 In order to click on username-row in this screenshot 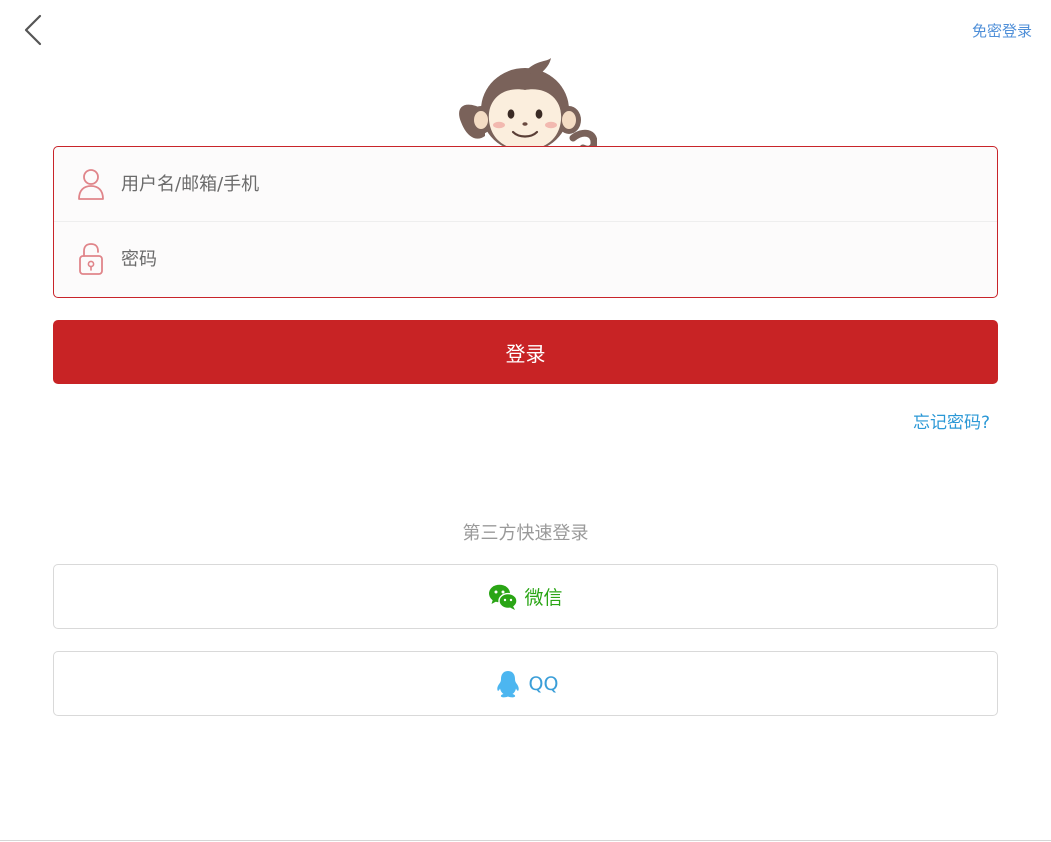, I will do `click(525, 184)`.